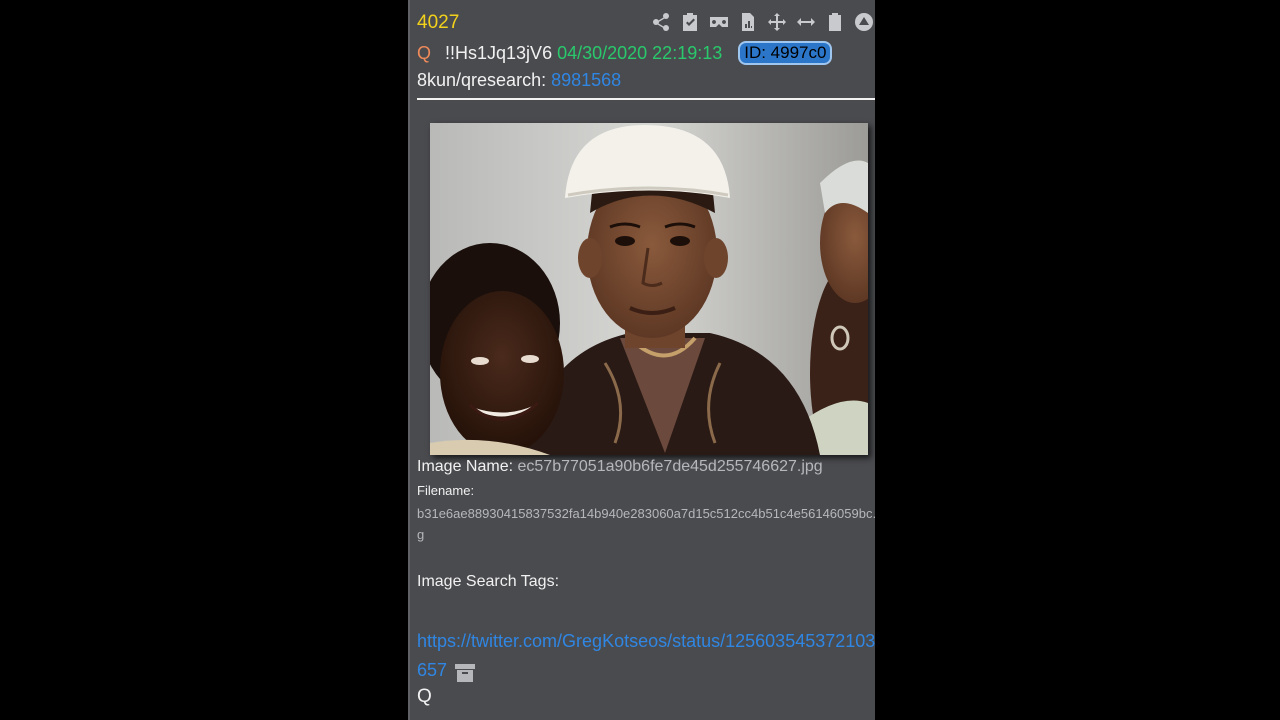 This screenshot has height=720, width=1280. What do you see at coordinates (785, 53) in the screenshot?
I see `id-badge: ID: 4997c0` at bounding box center [785, 53].